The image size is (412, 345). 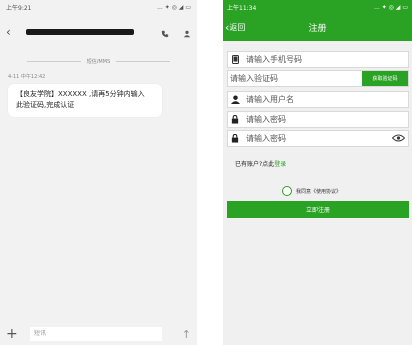 What do you see at coordinates (235, 99) in the screenshot?
I see `user-icon` at bounding box center [235, 99].